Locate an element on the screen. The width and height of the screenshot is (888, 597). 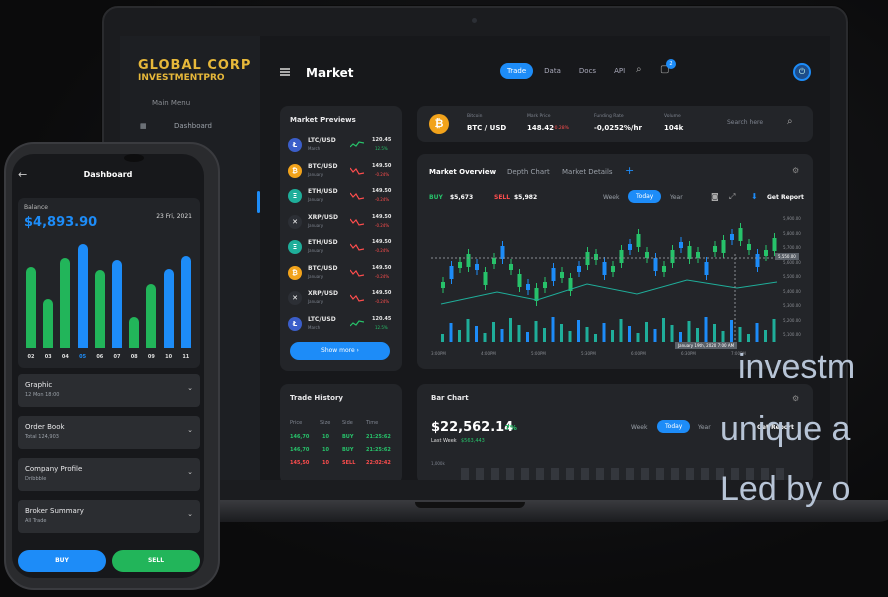
caption-line-3: Led by o is located at coordinates (785, 489).